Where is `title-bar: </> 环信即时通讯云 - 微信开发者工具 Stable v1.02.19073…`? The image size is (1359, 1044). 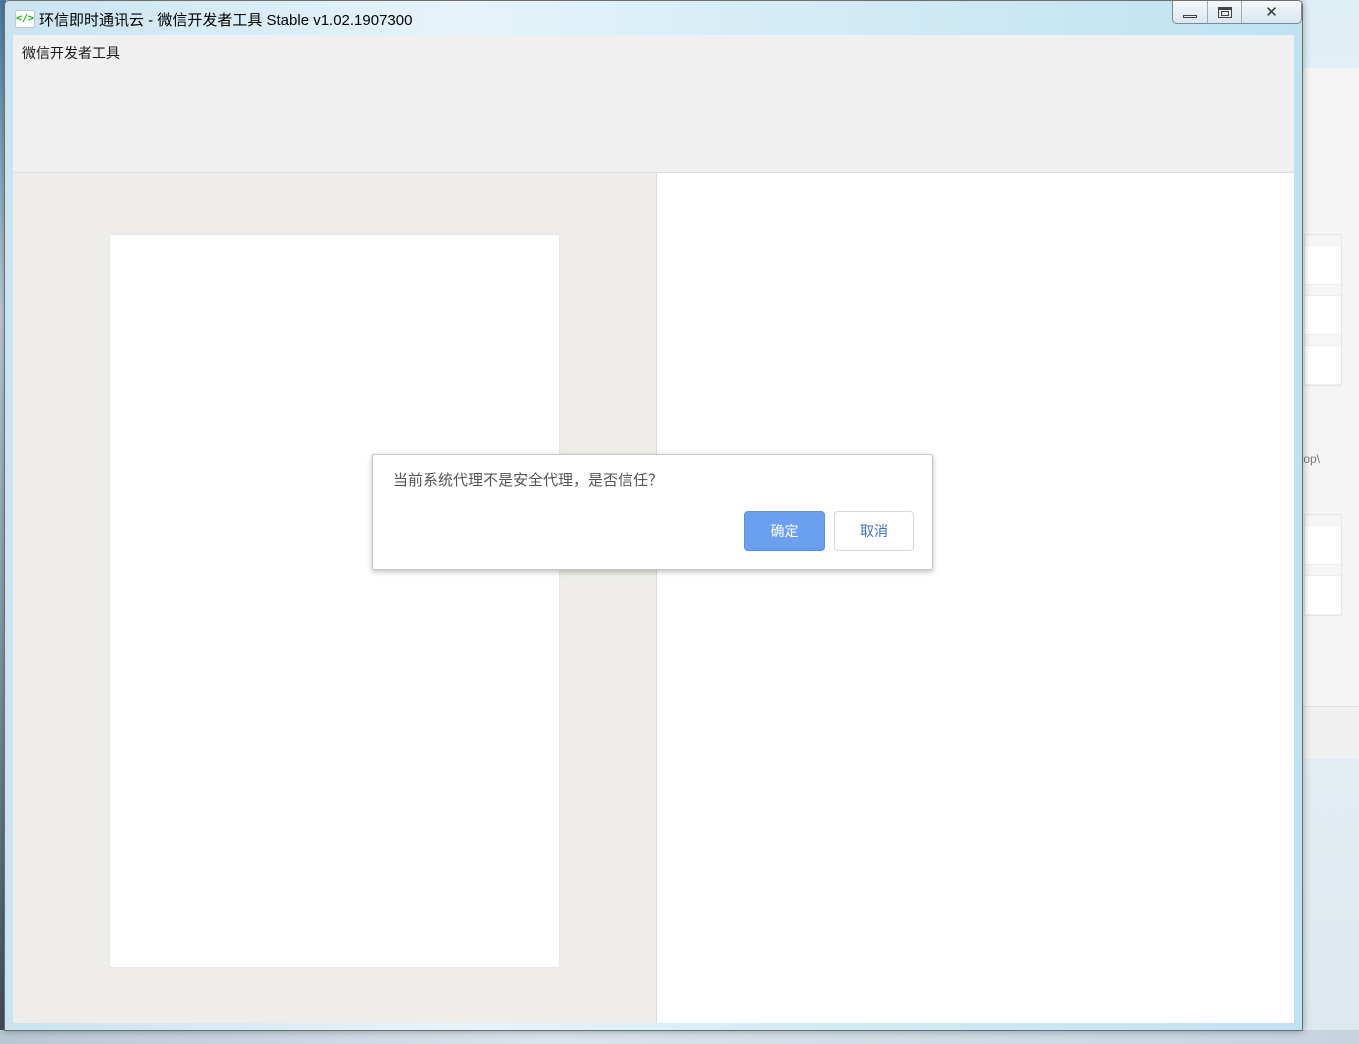
title-bar: </> 环信即时通讯云 - 微信开发者工具 Stable v1.02.19073… is located at coordinates (653, 18).